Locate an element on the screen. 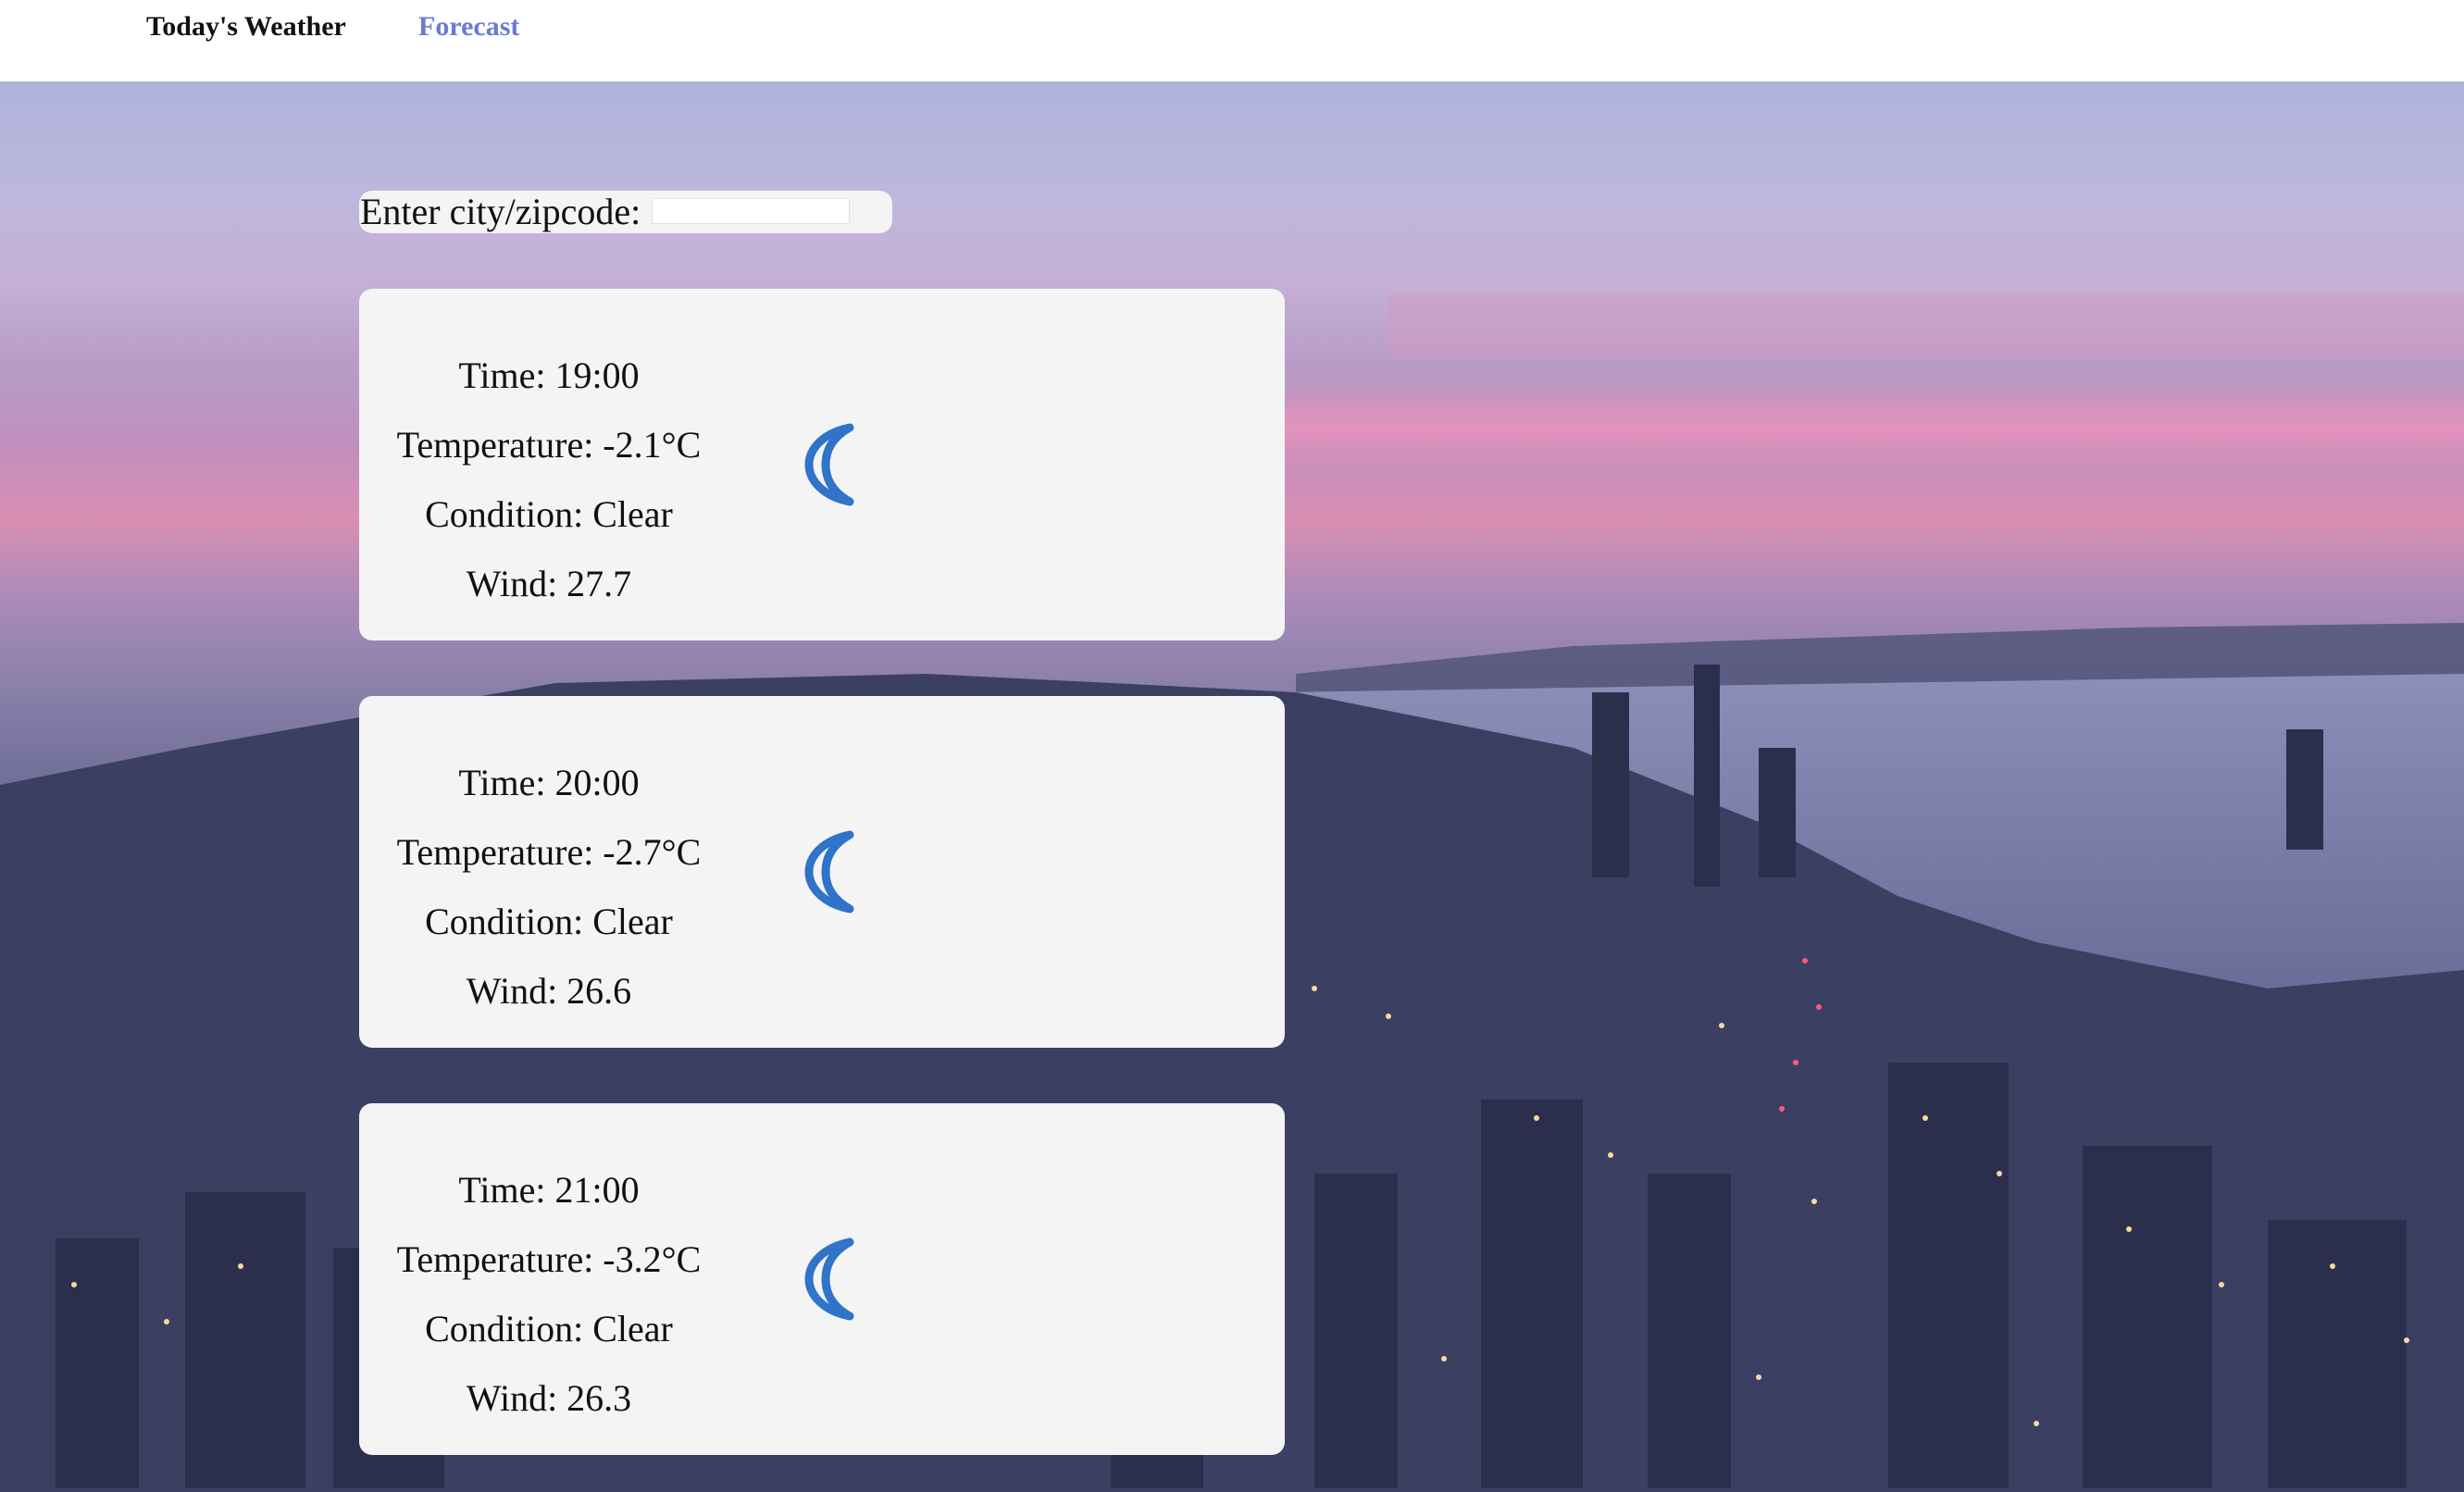  forecast-wind: Wind: 26.3 is located at coordinates (549, 1398).